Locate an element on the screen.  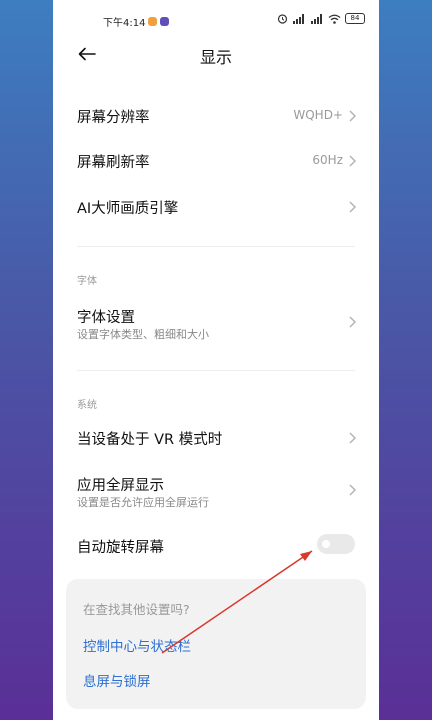
setting-row-ai-engine: AI大师画质引擎 is located at coordinates (216, 208).